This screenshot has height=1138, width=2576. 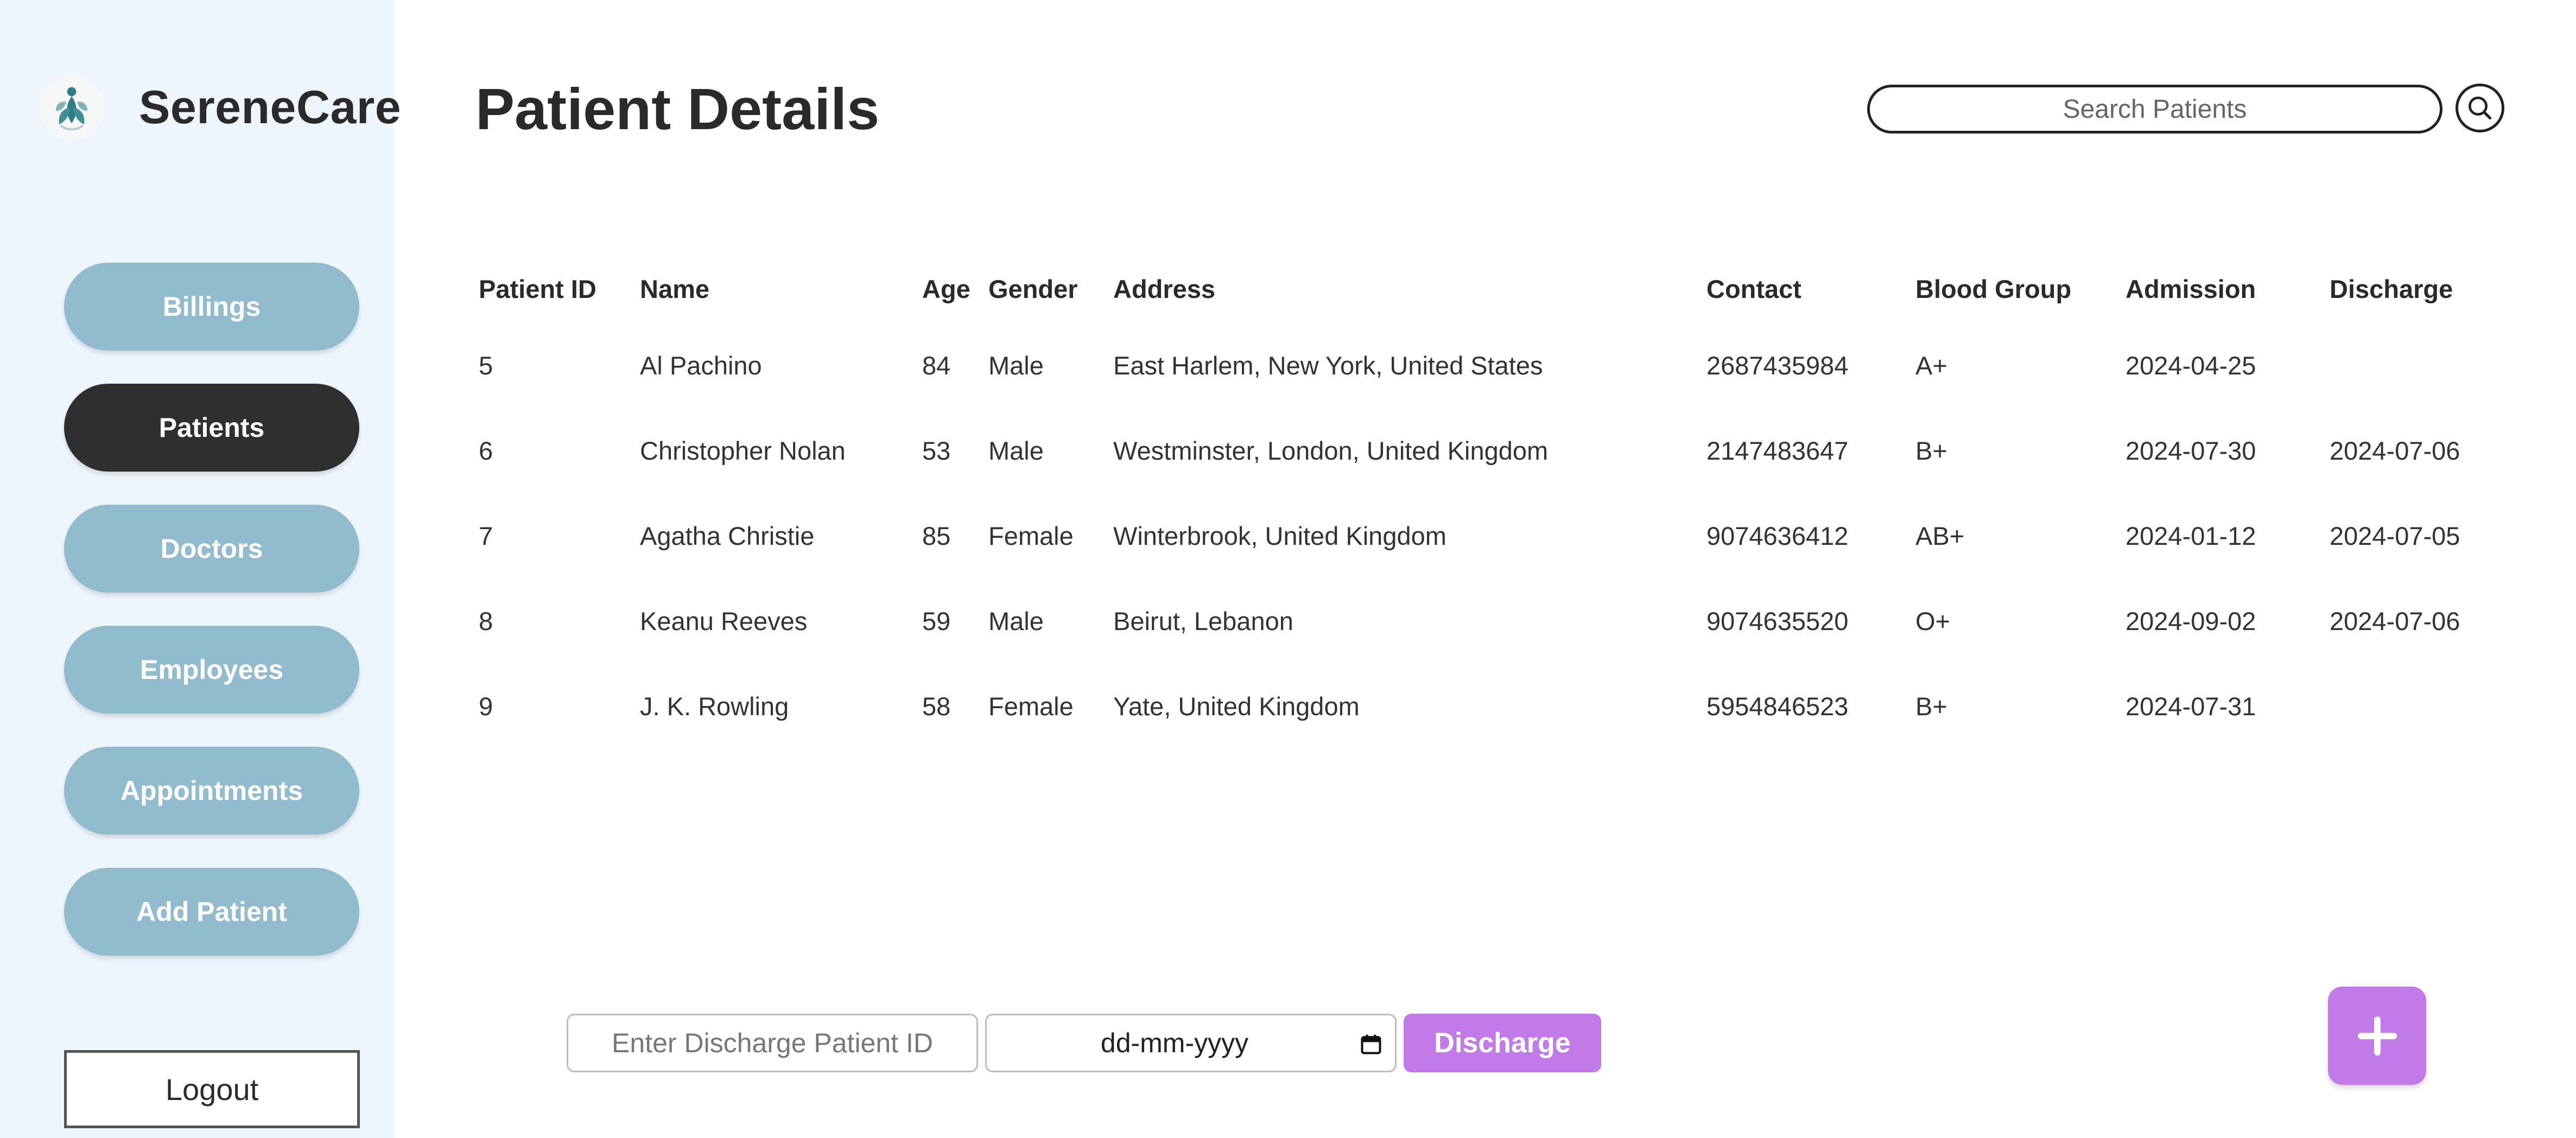 I want to click on discharge-date-input: dd-mm-yyyy, so click(x=1191, y=1043).